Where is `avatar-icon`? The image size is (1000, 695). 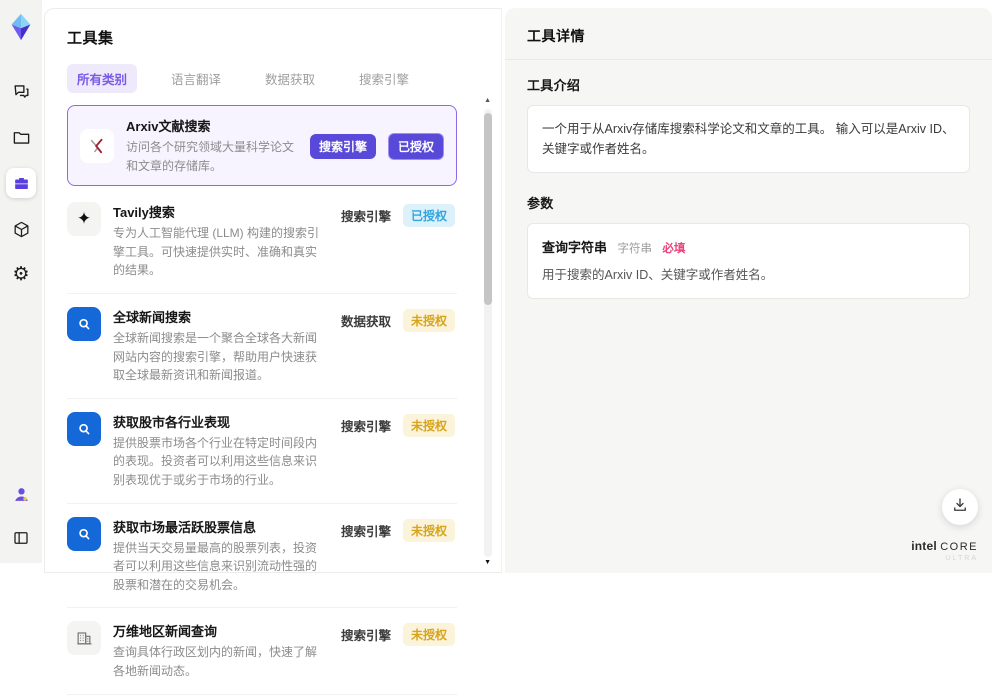 avatar-icon is located at coordinates (21, 494).